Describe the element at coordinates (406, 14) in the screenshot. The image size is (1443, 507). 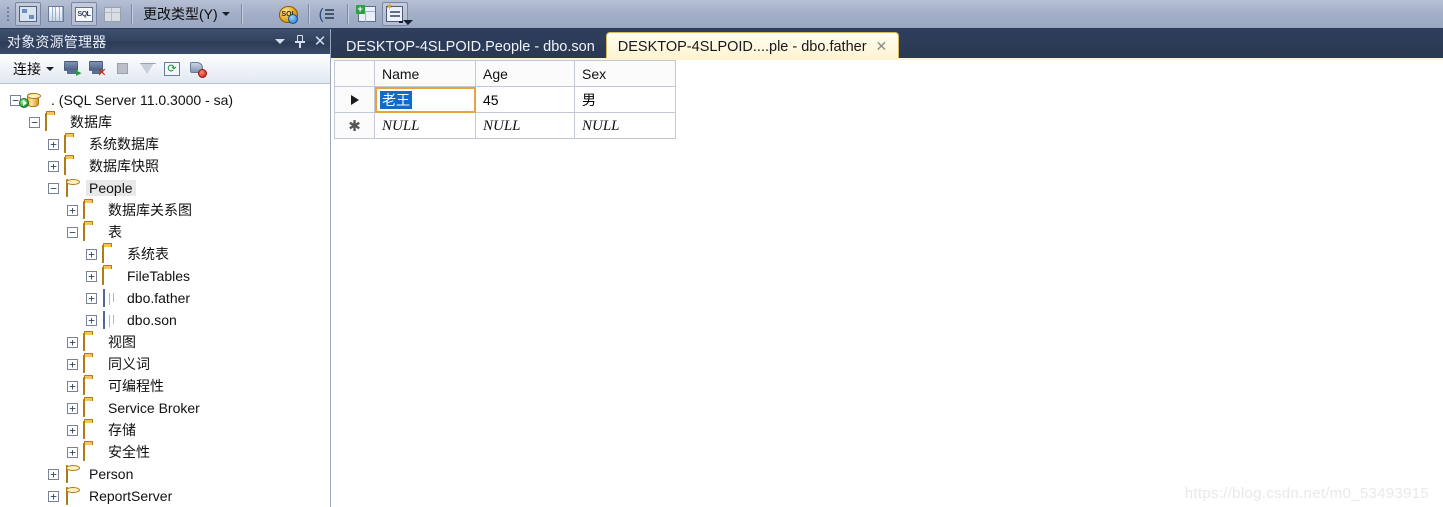
I see `toolbar-overflow-button` at that location.